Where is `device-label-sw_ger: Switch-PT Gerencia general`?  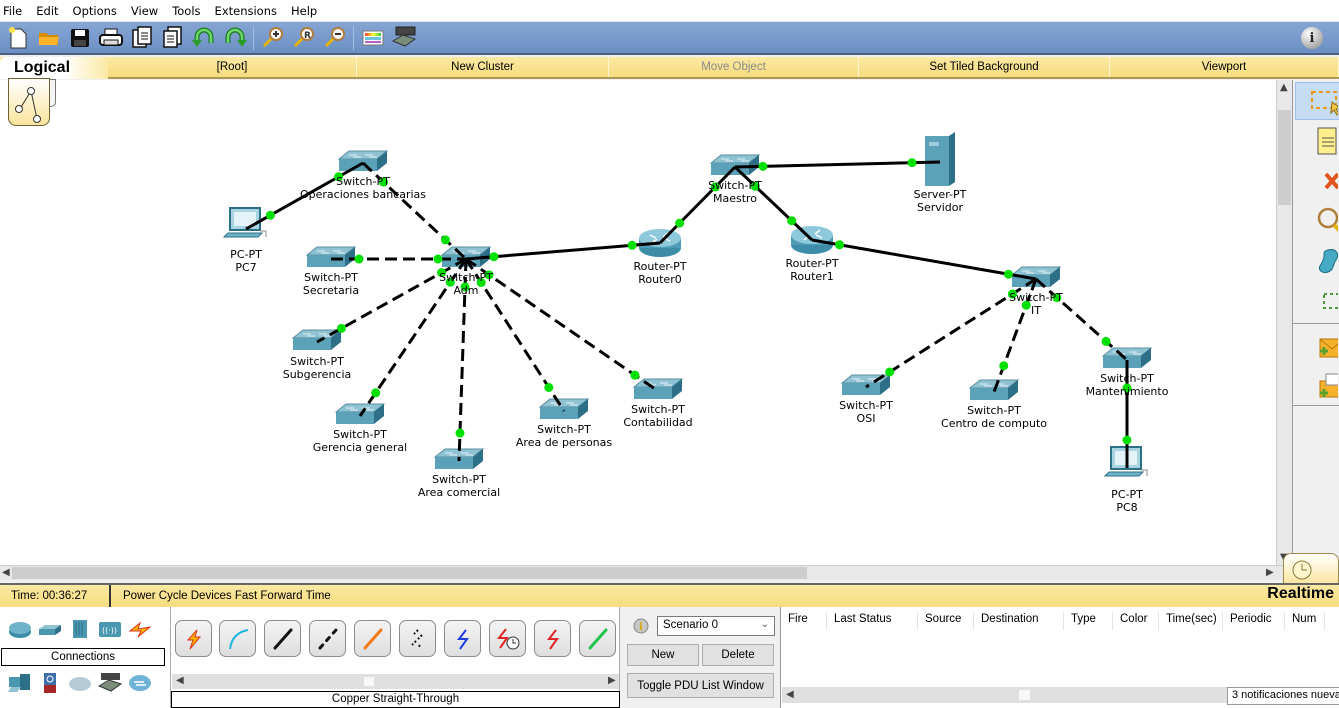 device-label-sw_ger: Switch-PT Gerencia general is located at coordinates (360, 441).